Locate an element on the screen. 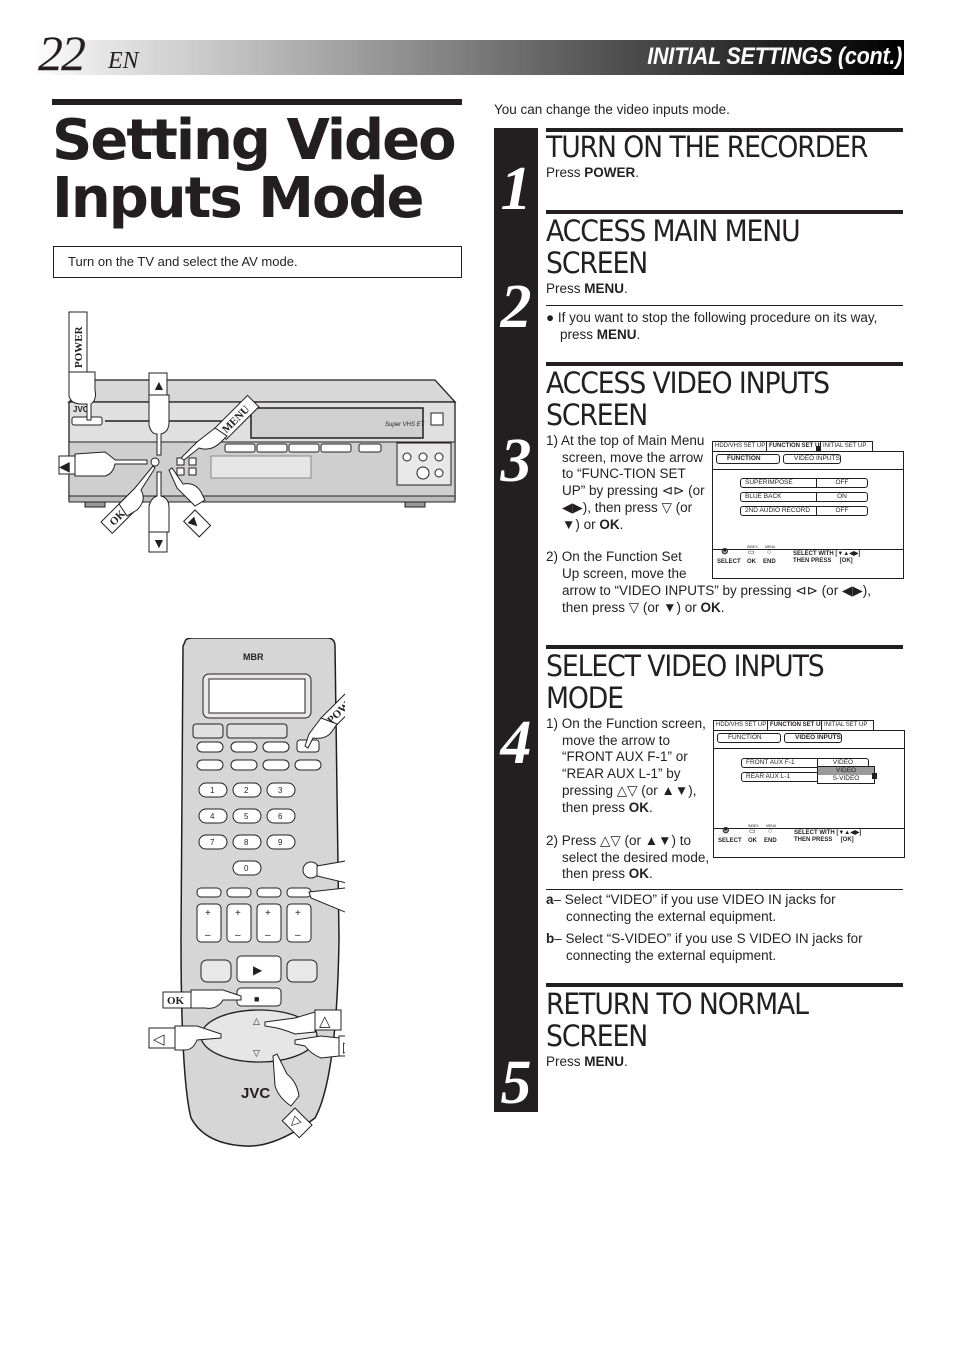 The width and height of the screenshot is (954, 1349). remote-key-0: 0 is located at coordinates (247, 868).